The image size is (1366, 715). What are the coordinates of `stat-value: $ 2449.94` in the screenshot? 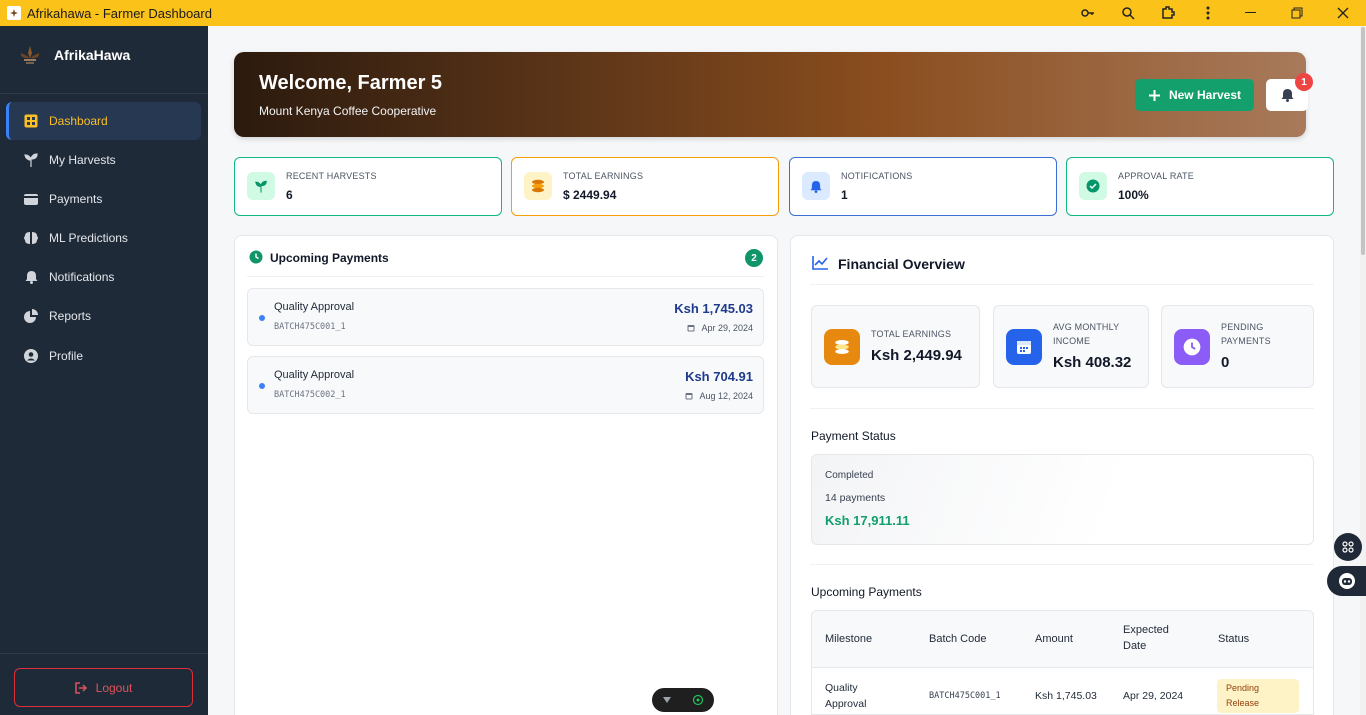 It's located at (590, 195).